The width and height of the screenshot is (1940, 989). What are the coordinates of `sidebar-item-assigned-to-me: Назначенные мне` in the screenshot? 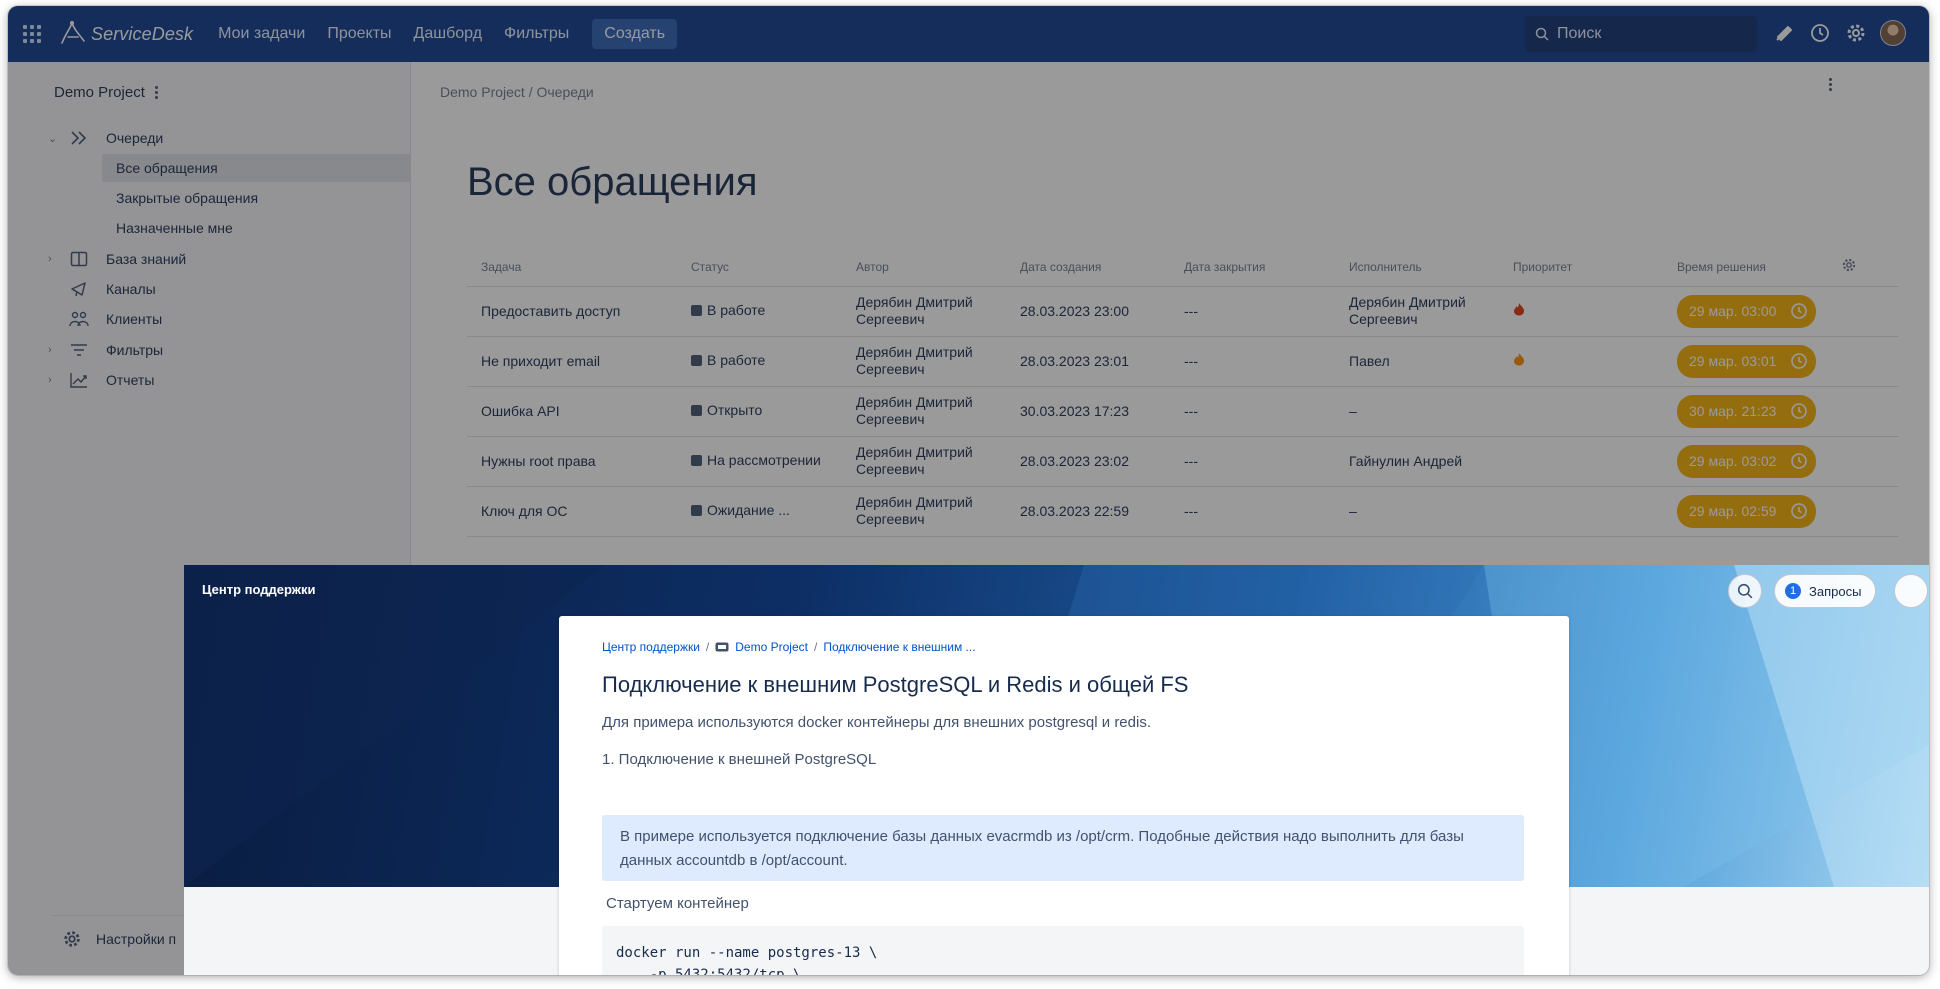 It's located at (256, 228).